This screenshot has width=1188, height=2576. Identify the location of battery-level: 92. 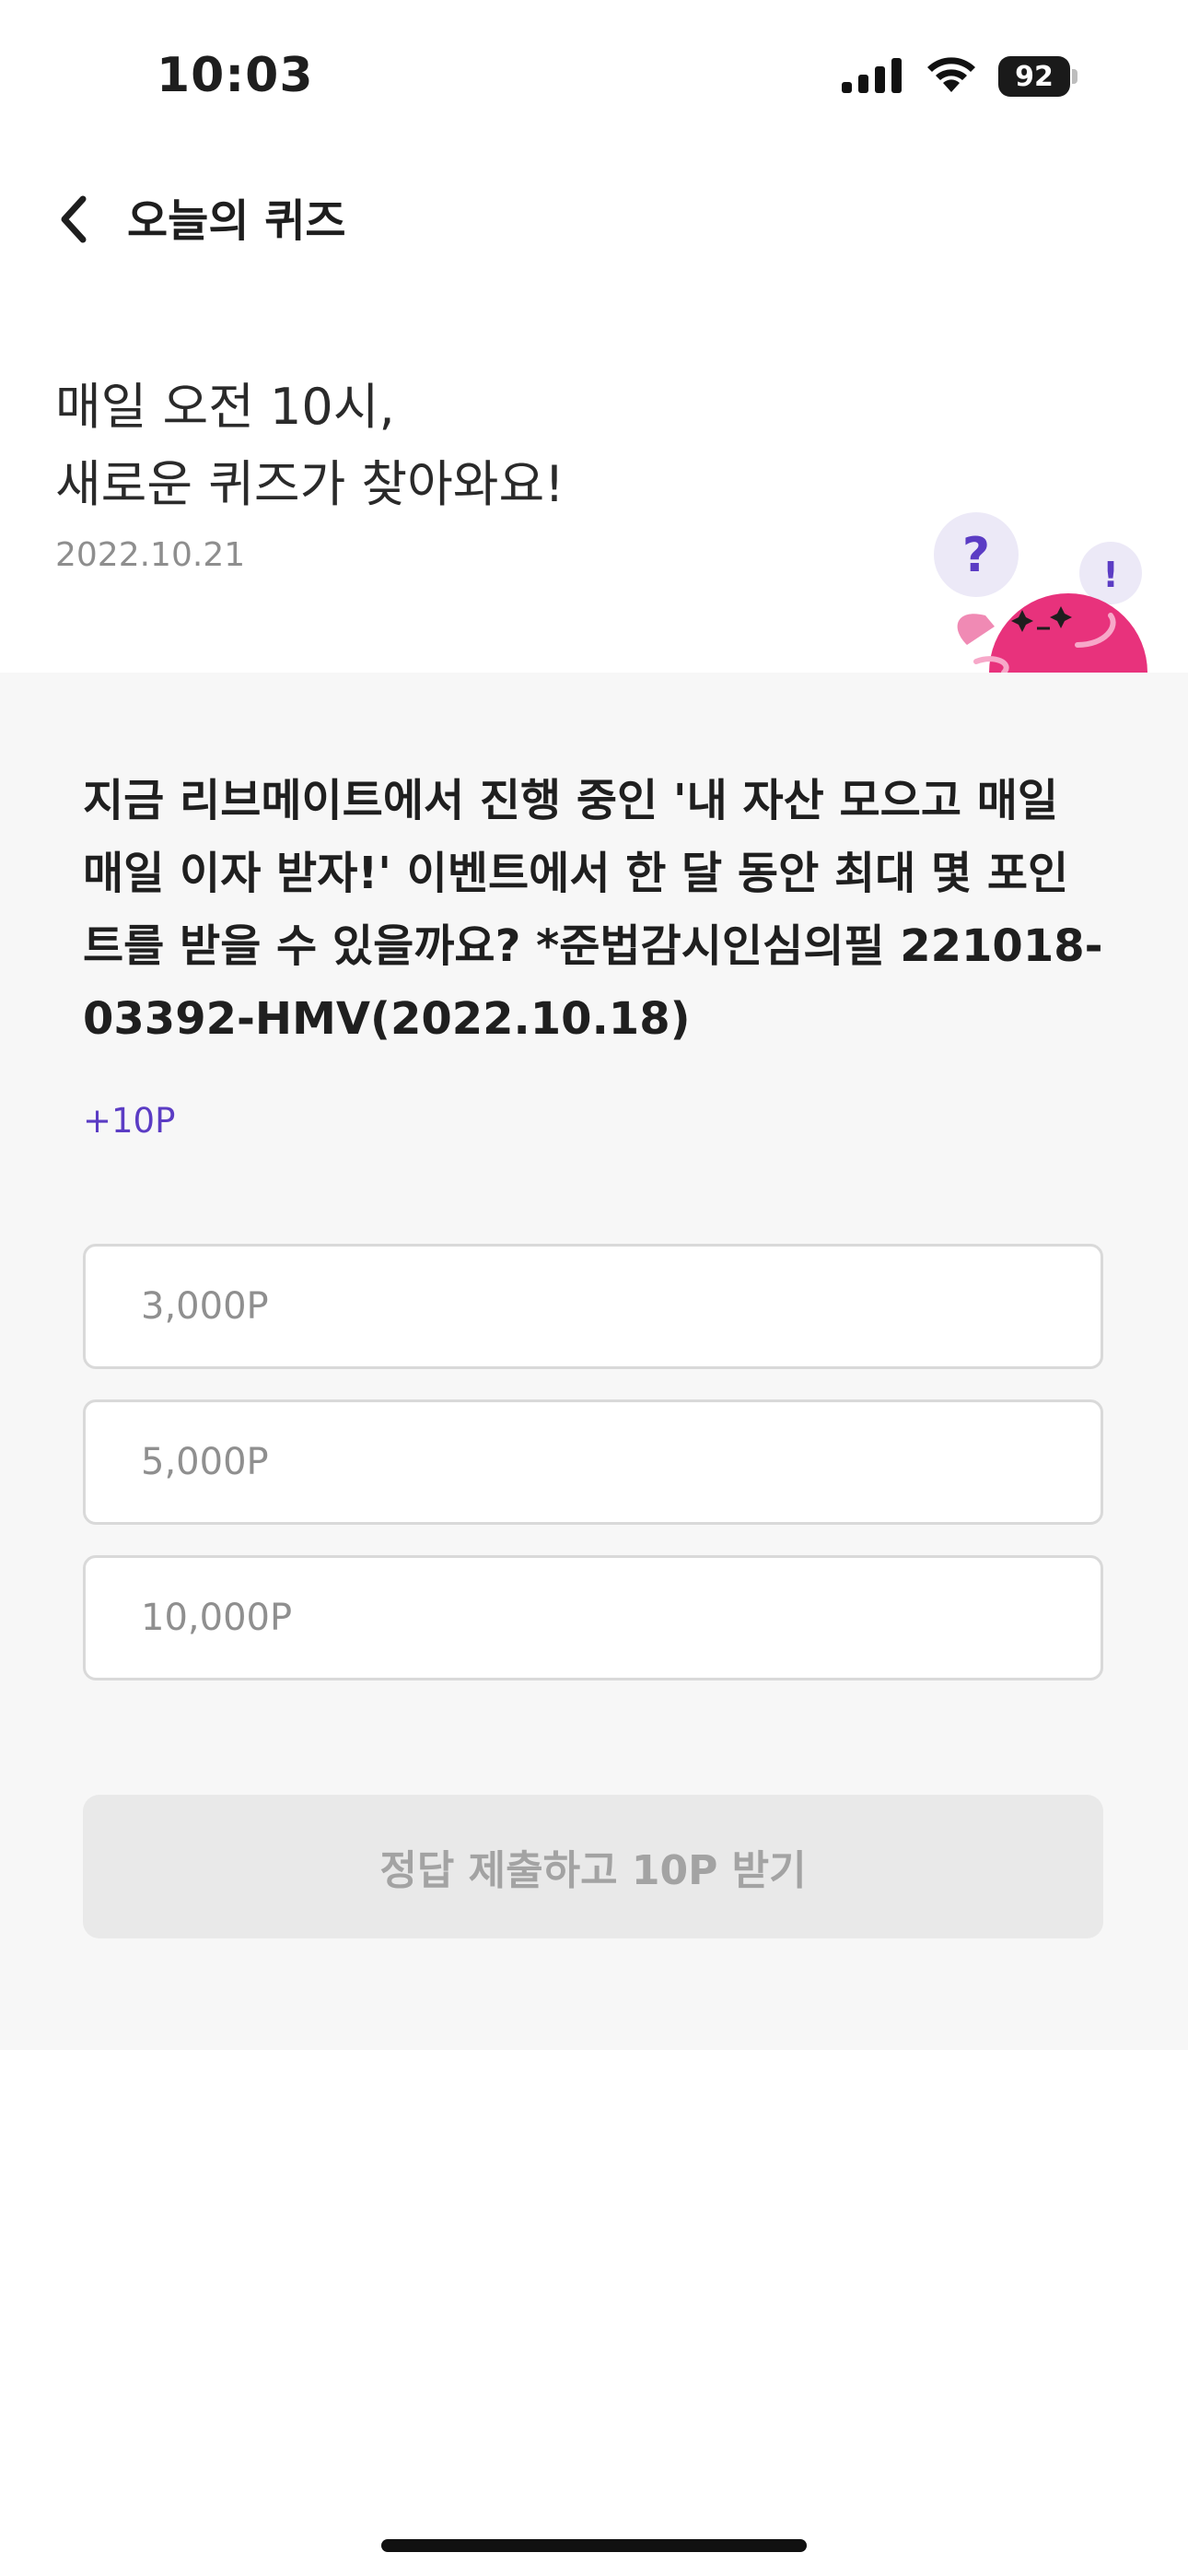
(1034, 76).